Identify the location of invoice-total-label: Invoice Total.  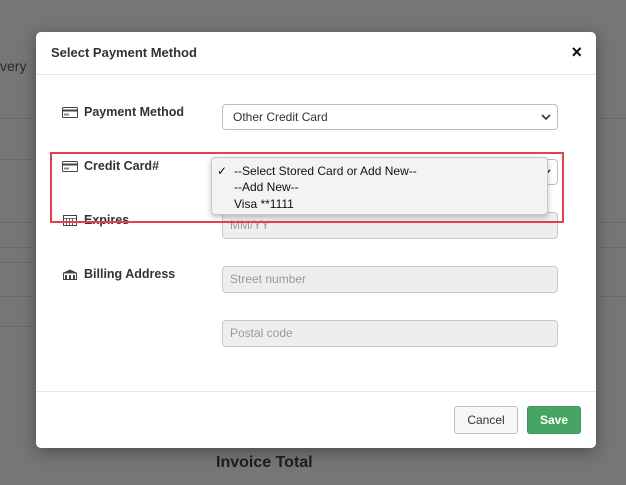
(264, 462).